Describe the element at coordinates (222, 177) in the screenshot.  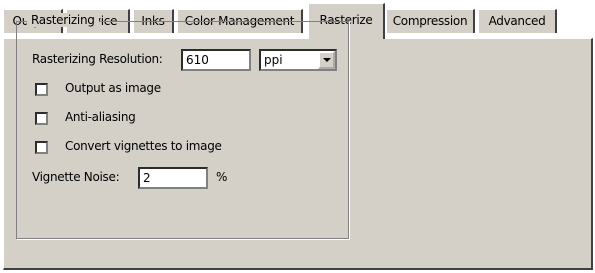
I see `vignette-noise-unit: %` at that location.